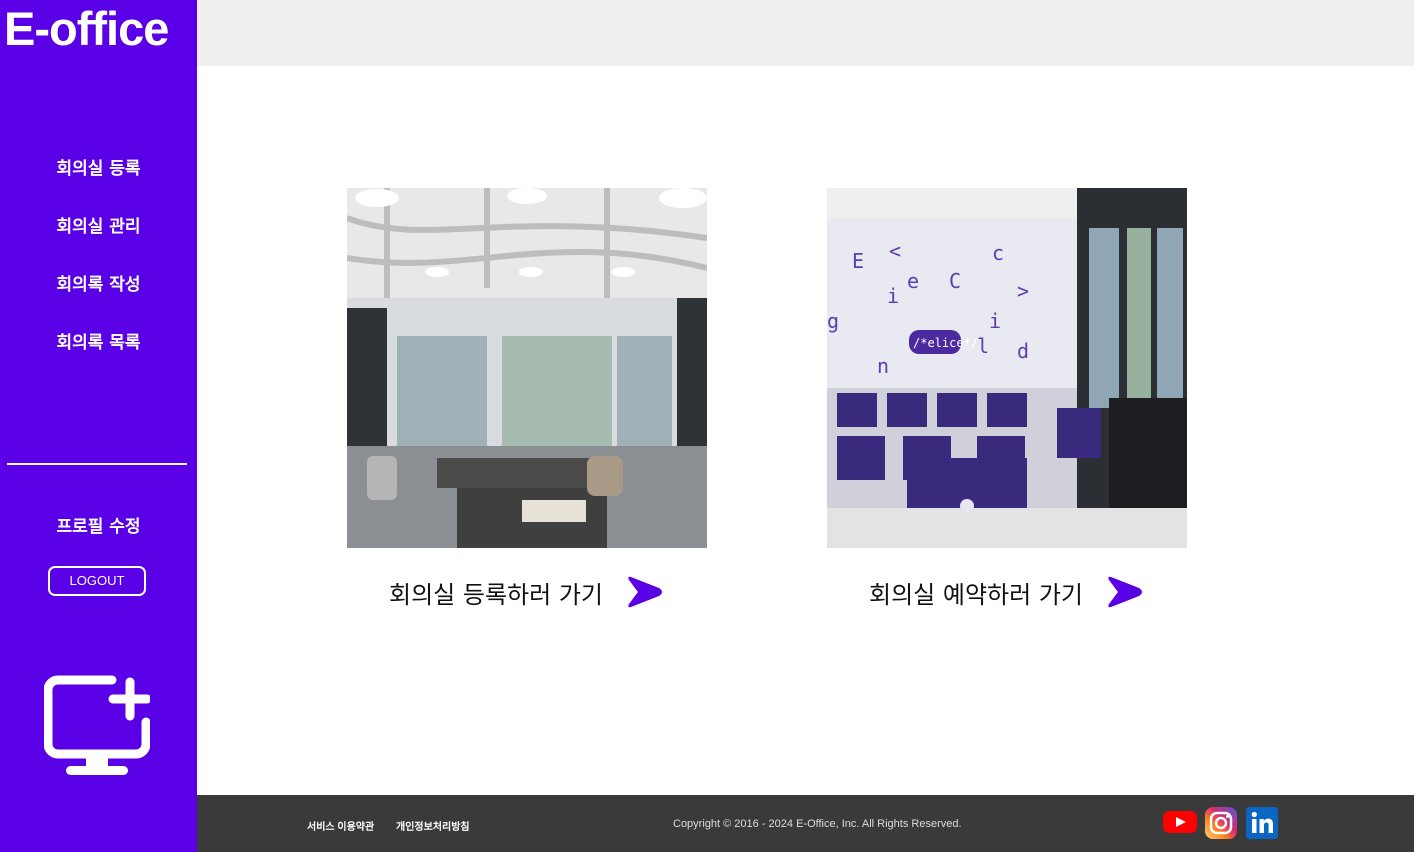 This screenshot has height=852, width=1414. I want to click on youtube-icon, so click(1180, 822).